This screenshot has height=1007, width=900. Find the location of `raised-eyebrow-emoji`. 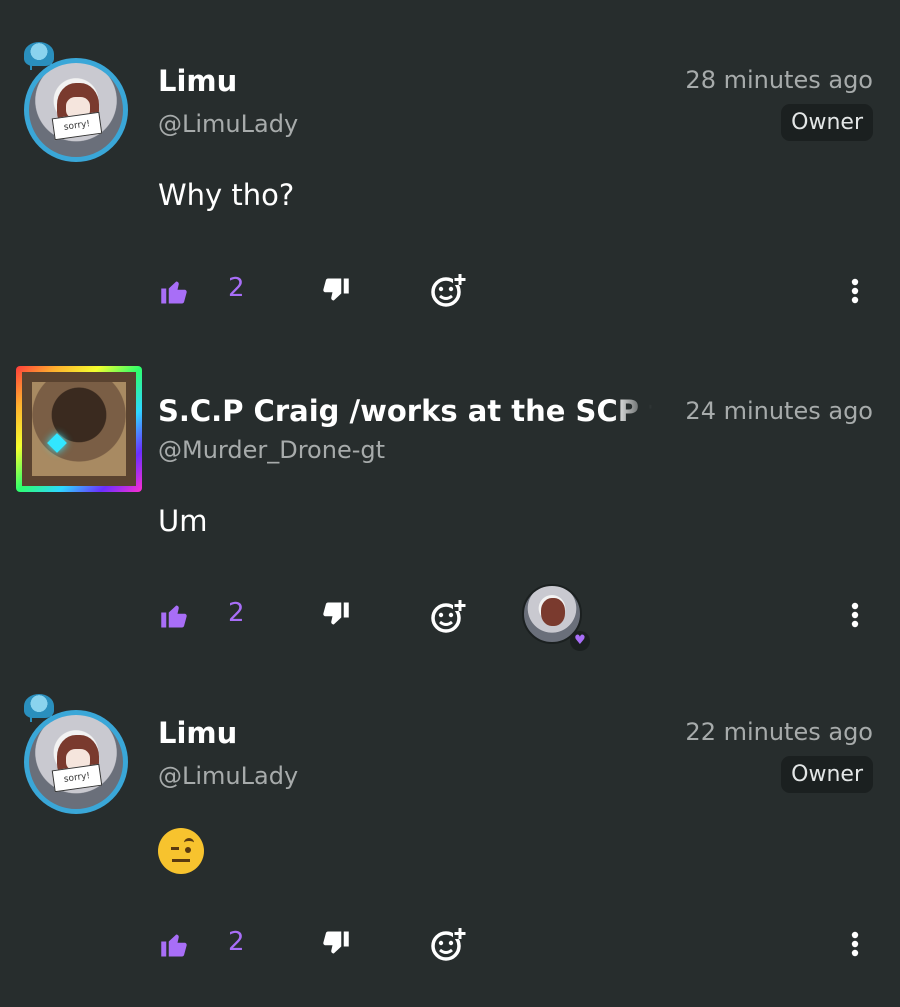

raised-eyebrow-emoji is located at coordinates (181, 851).